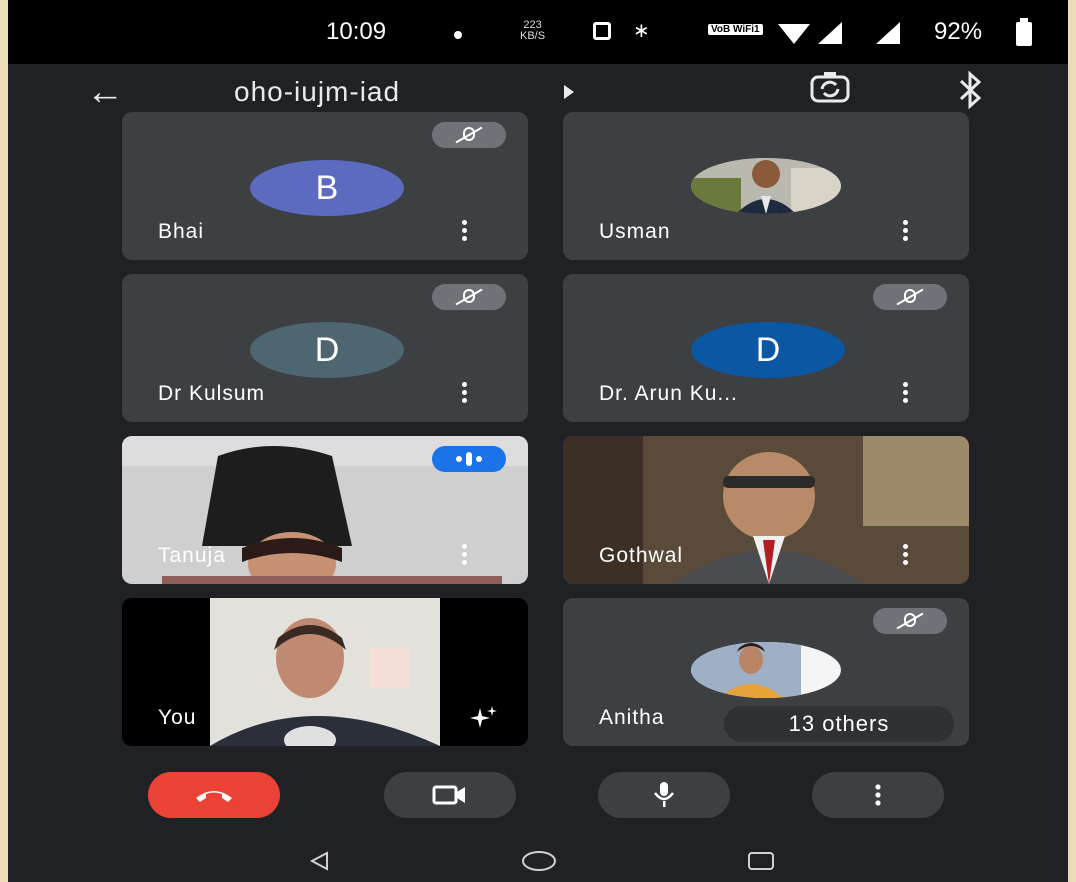 This screenshot has height=882, width=1076. Describe the element at coordinates (761, 861) in the screenshot. I see `nav-recents-icon` at that location.